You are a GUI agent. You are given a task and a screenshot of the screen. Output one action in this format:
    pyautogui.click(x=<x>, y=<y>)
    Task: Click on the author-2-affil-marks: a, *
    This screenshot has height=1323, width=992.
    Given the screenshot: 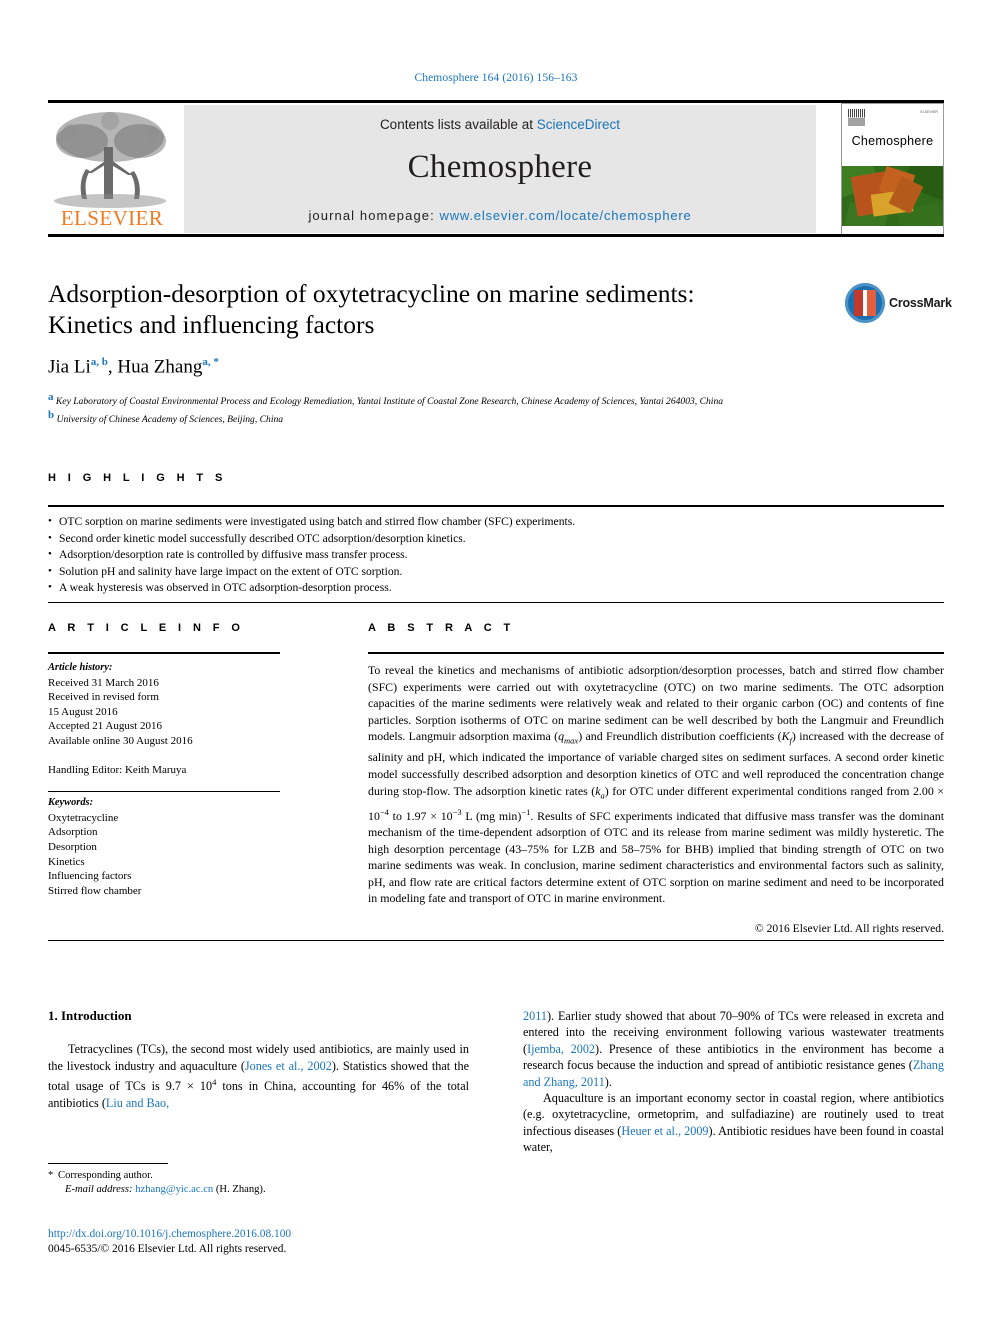 What is the action you would take?
    pyautogui.click(x=210, y=362)
    